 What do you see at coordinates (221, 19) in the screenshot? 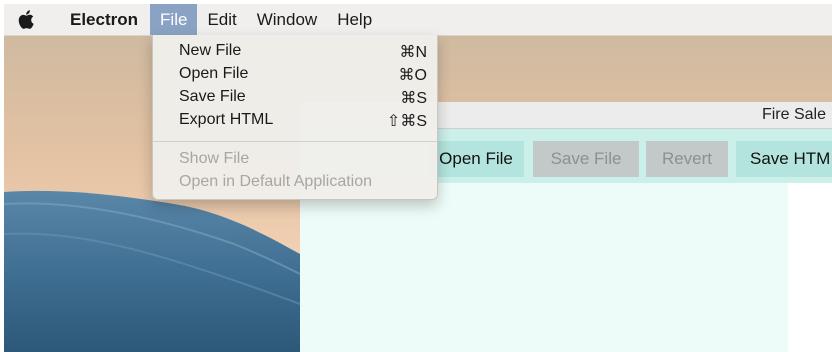
I see `menu-edit: Edit` at bounding box center [221, 19].